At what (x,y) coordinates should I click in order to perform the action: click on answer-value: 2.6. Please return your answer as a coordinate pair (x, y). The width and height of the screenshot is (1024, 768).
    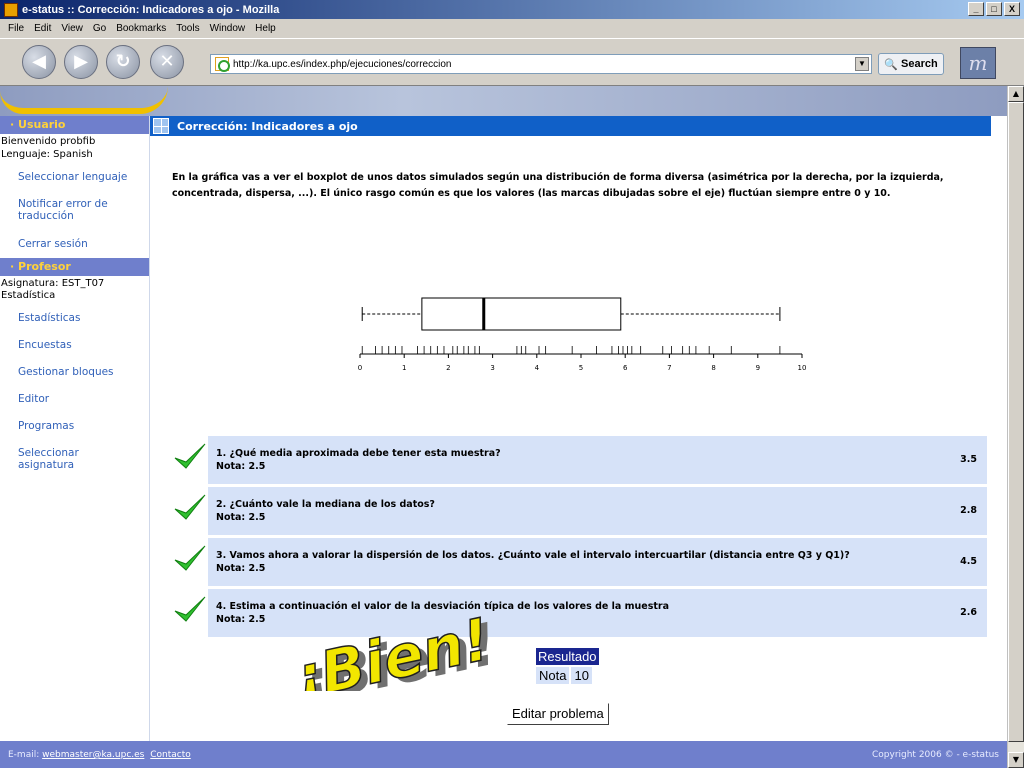
    Looking at the image, I should click on (968, 612).